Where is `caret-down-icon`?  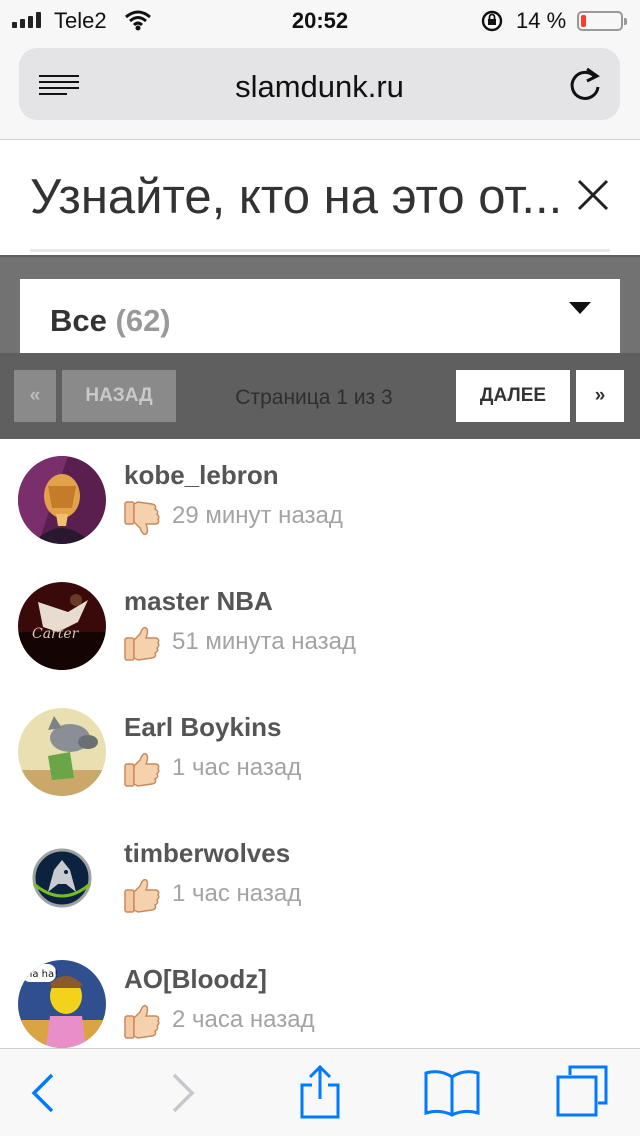 caret-down-icon is located at coordinates (580, 310).